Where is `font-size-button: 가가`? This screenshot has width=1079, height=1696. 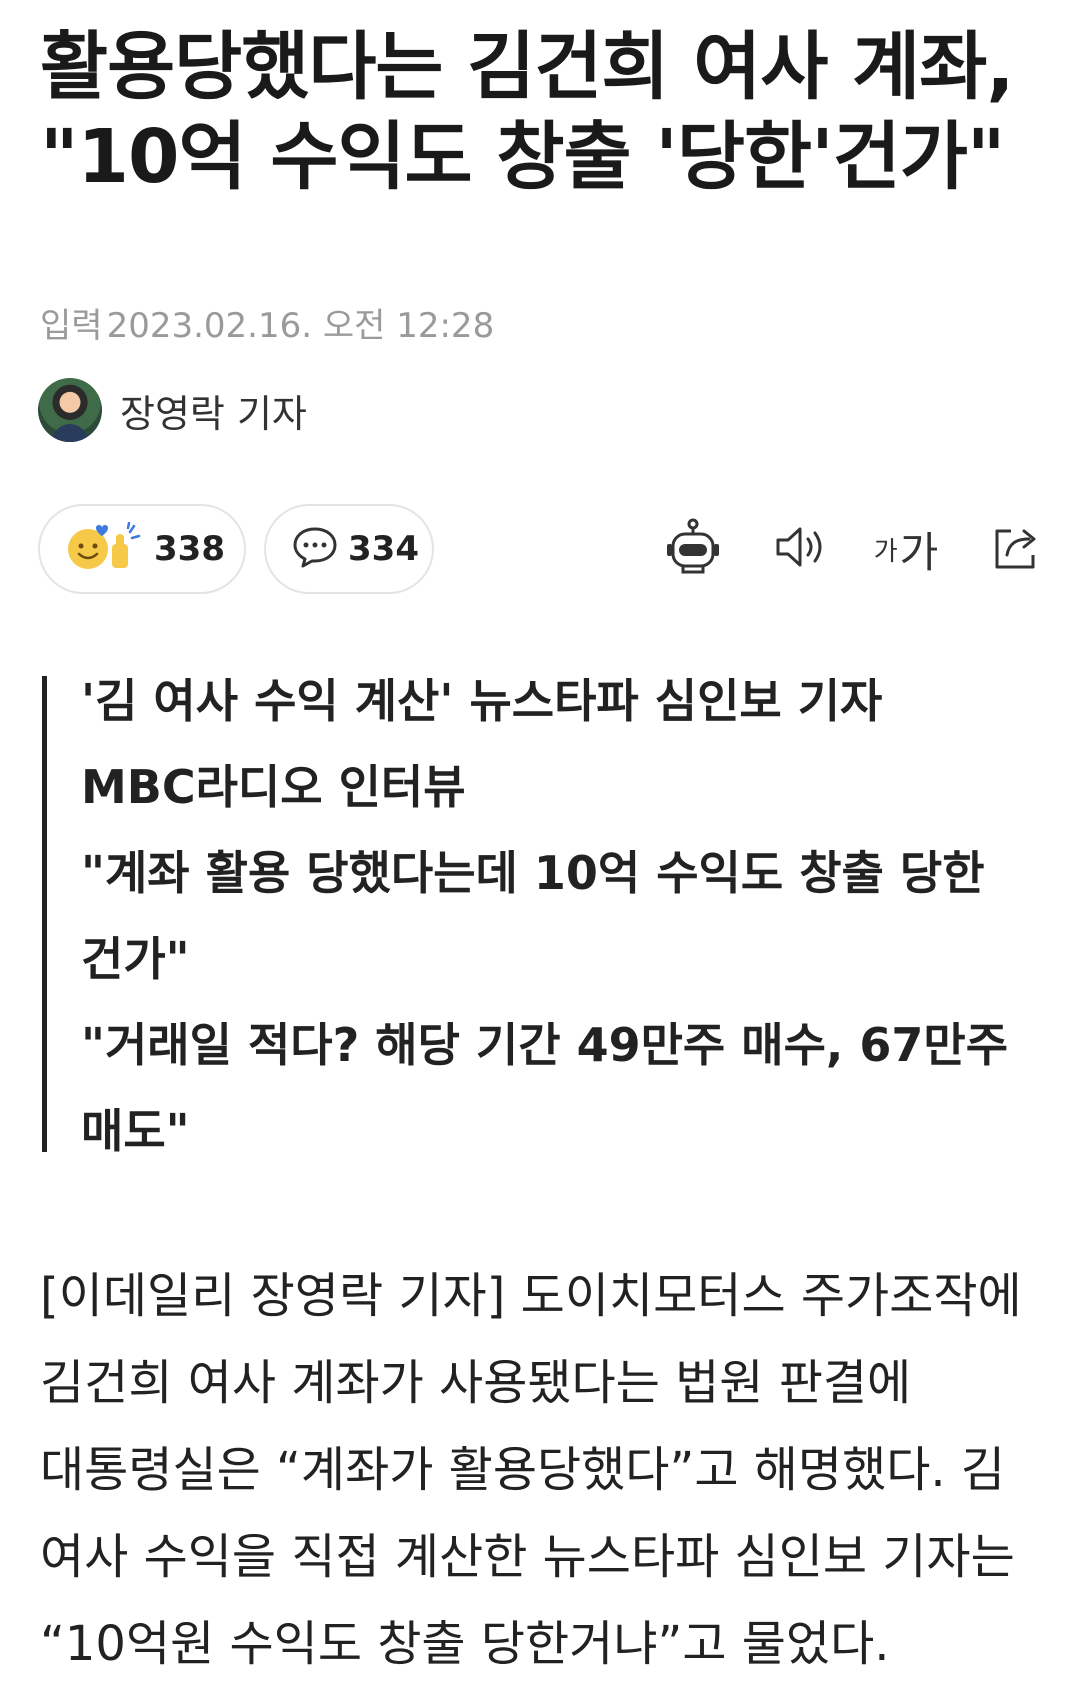 font-size-button: 가가 is located at coordinates (906, 549).